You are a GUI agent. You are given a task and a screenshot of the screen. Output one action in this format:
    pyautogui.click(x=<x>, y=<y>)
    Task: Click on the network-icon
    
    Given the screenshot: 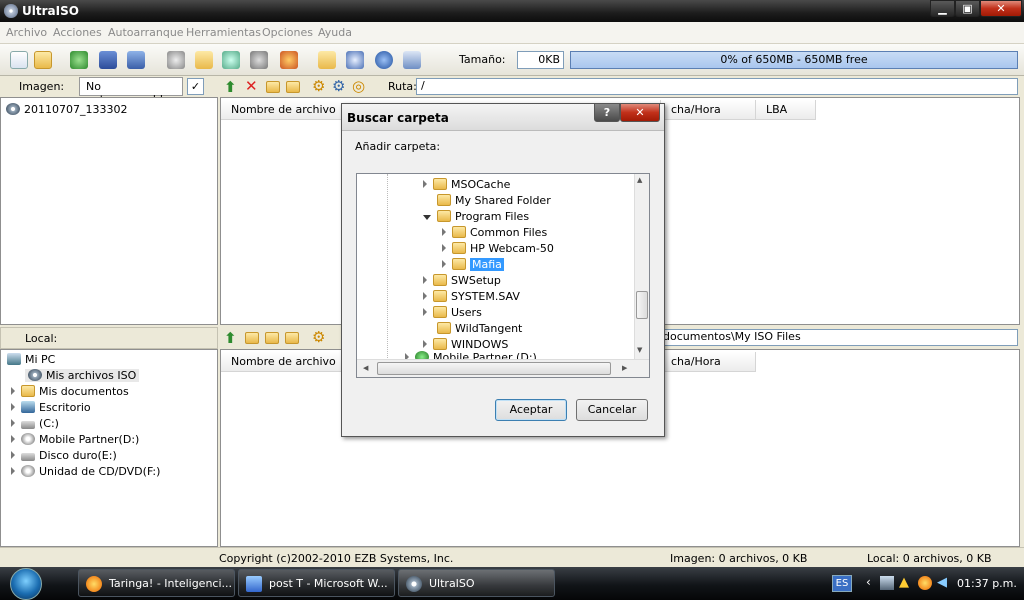 What is the action you would take?
    pyautogui.click(x=887, y=583)
    